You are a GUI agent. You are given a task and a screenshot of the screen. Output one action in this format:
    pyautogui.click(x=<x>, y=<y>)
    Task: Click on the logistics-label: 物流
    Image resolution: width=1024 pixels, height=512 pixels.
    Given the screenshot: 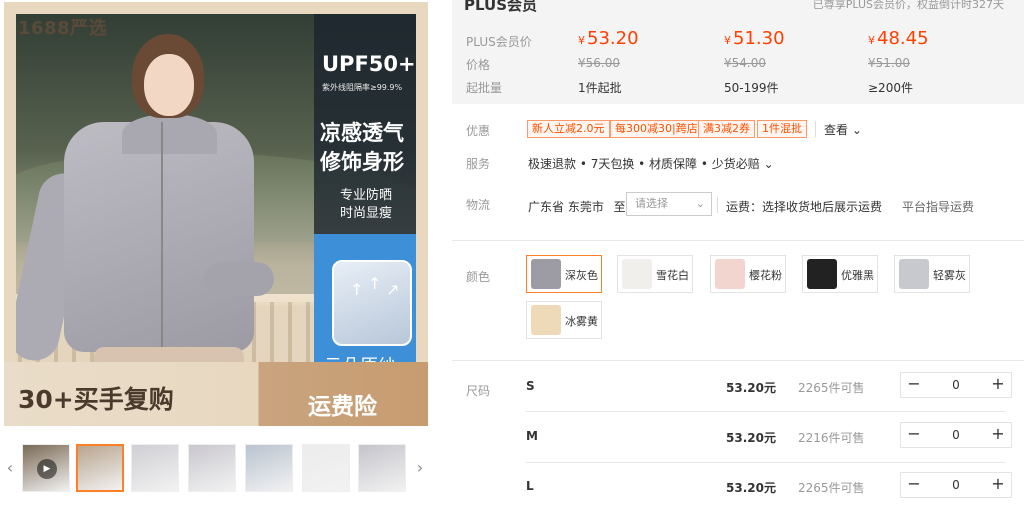 What is the action you would take?
    pyautogui.click(x=478, y=205)
    